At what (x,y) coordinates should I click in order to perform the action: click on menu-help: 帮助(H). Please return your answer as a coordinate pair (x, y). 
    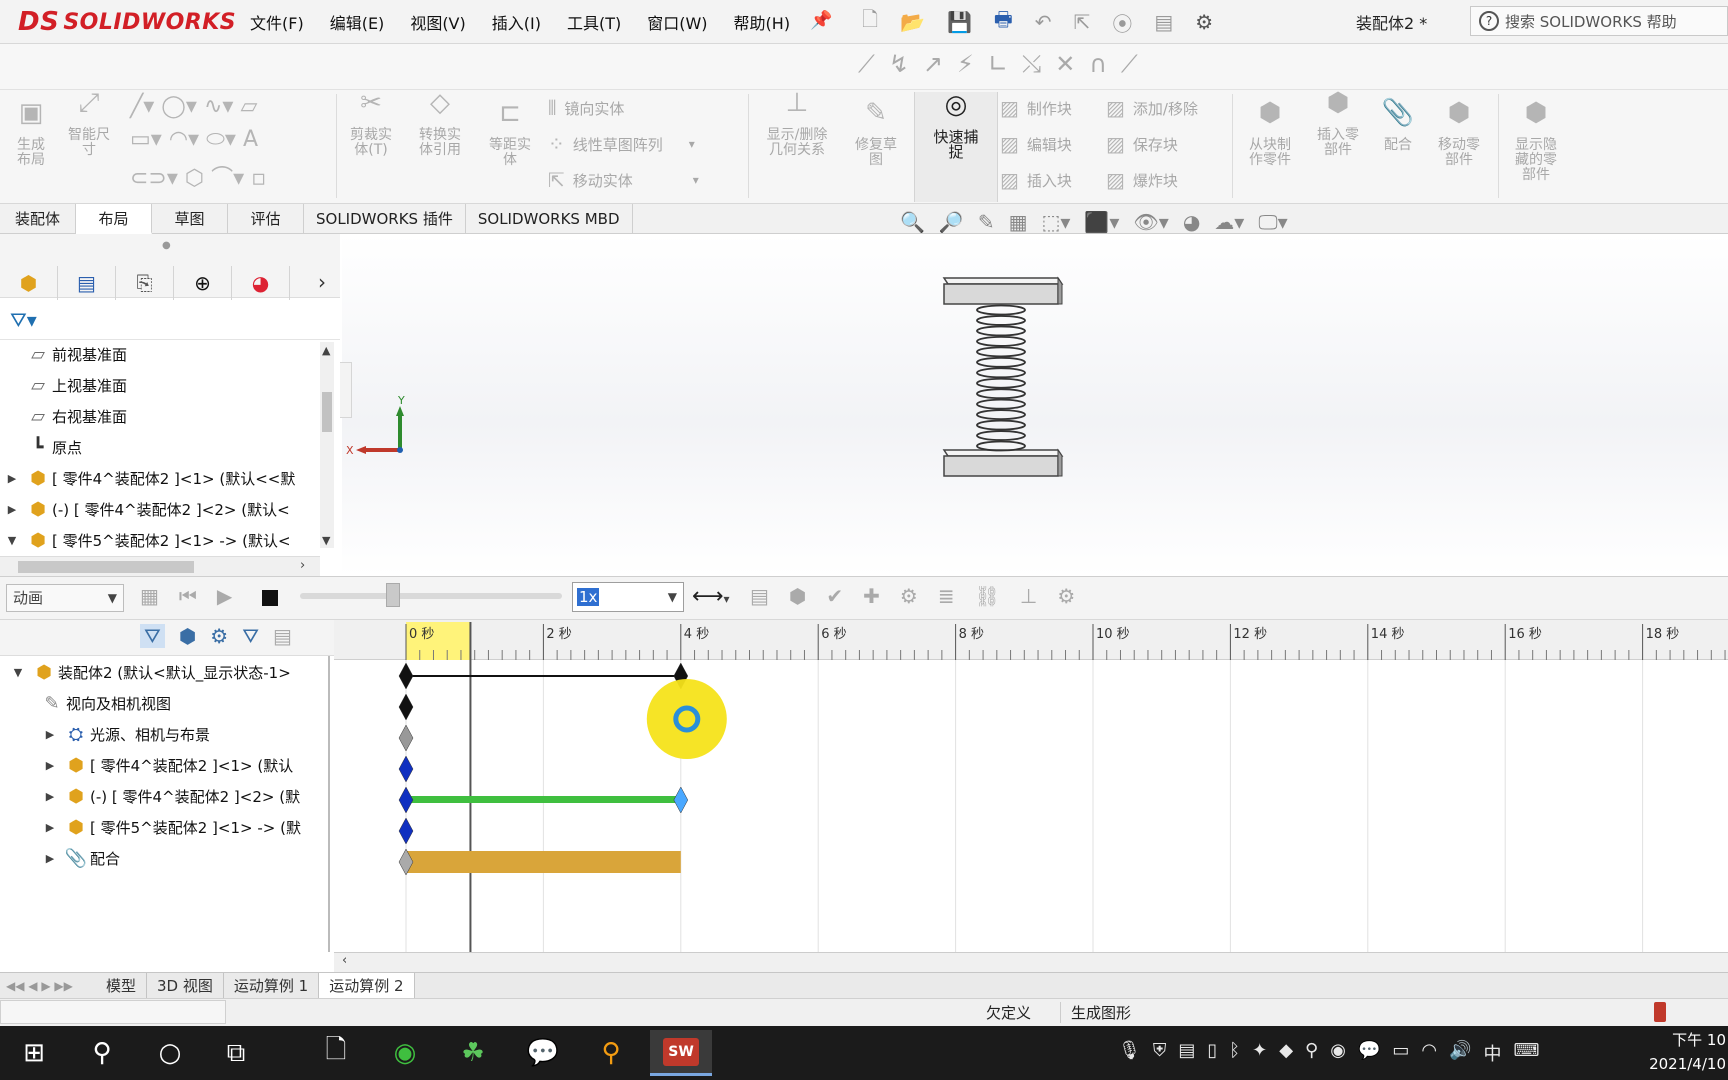
    Looking at the image, I should click on (762, 22).